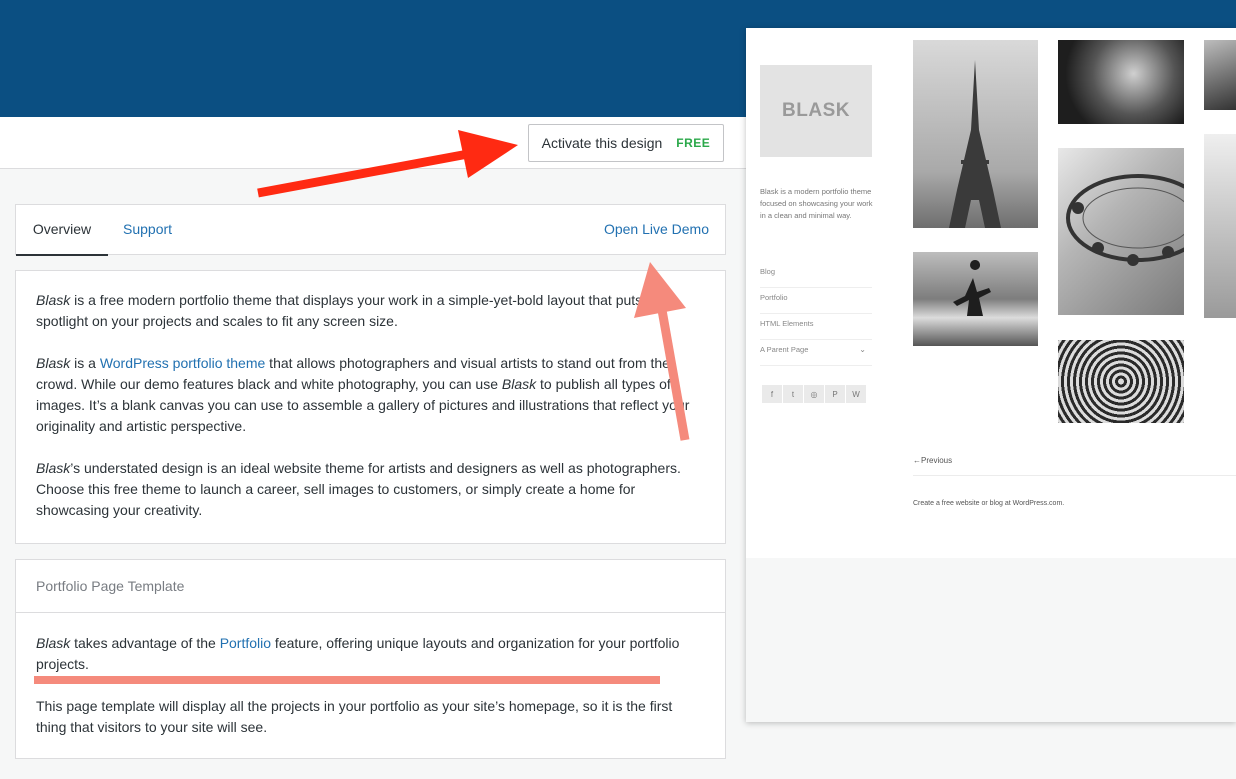  What do you see at coordinates (370, 230) in the screenshot?
I see `theme-tabs: Overview Support Open Live Demo` at bounding box center [370, 230].